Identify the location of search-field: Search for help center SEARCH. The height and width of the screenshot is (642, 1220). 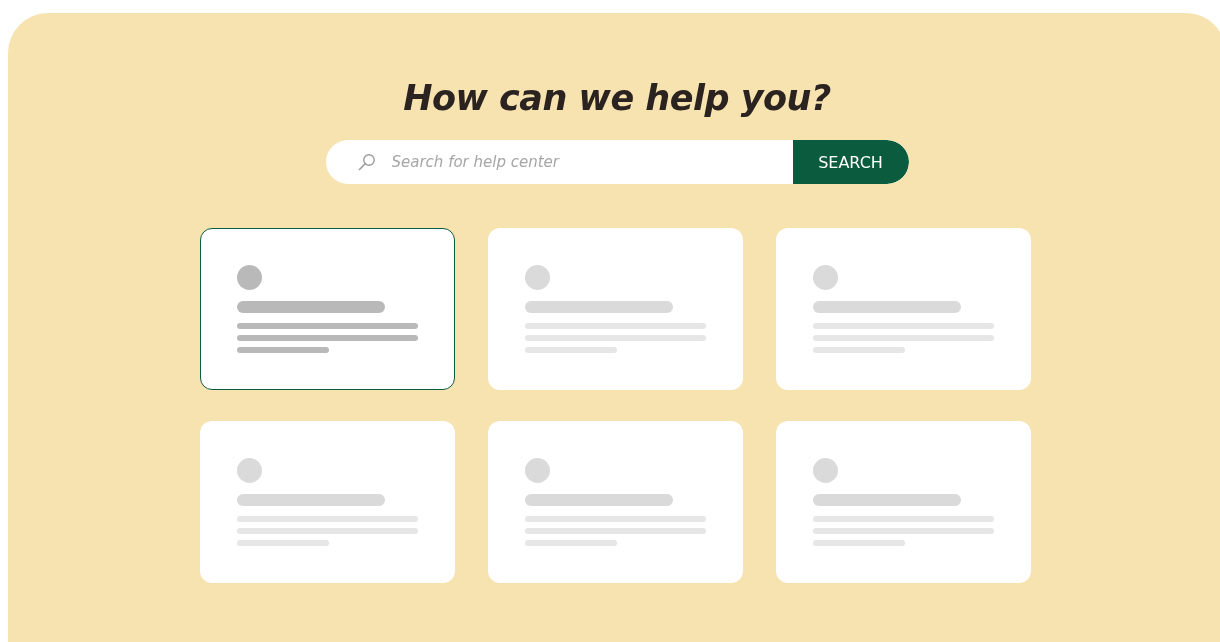
(617, 162).